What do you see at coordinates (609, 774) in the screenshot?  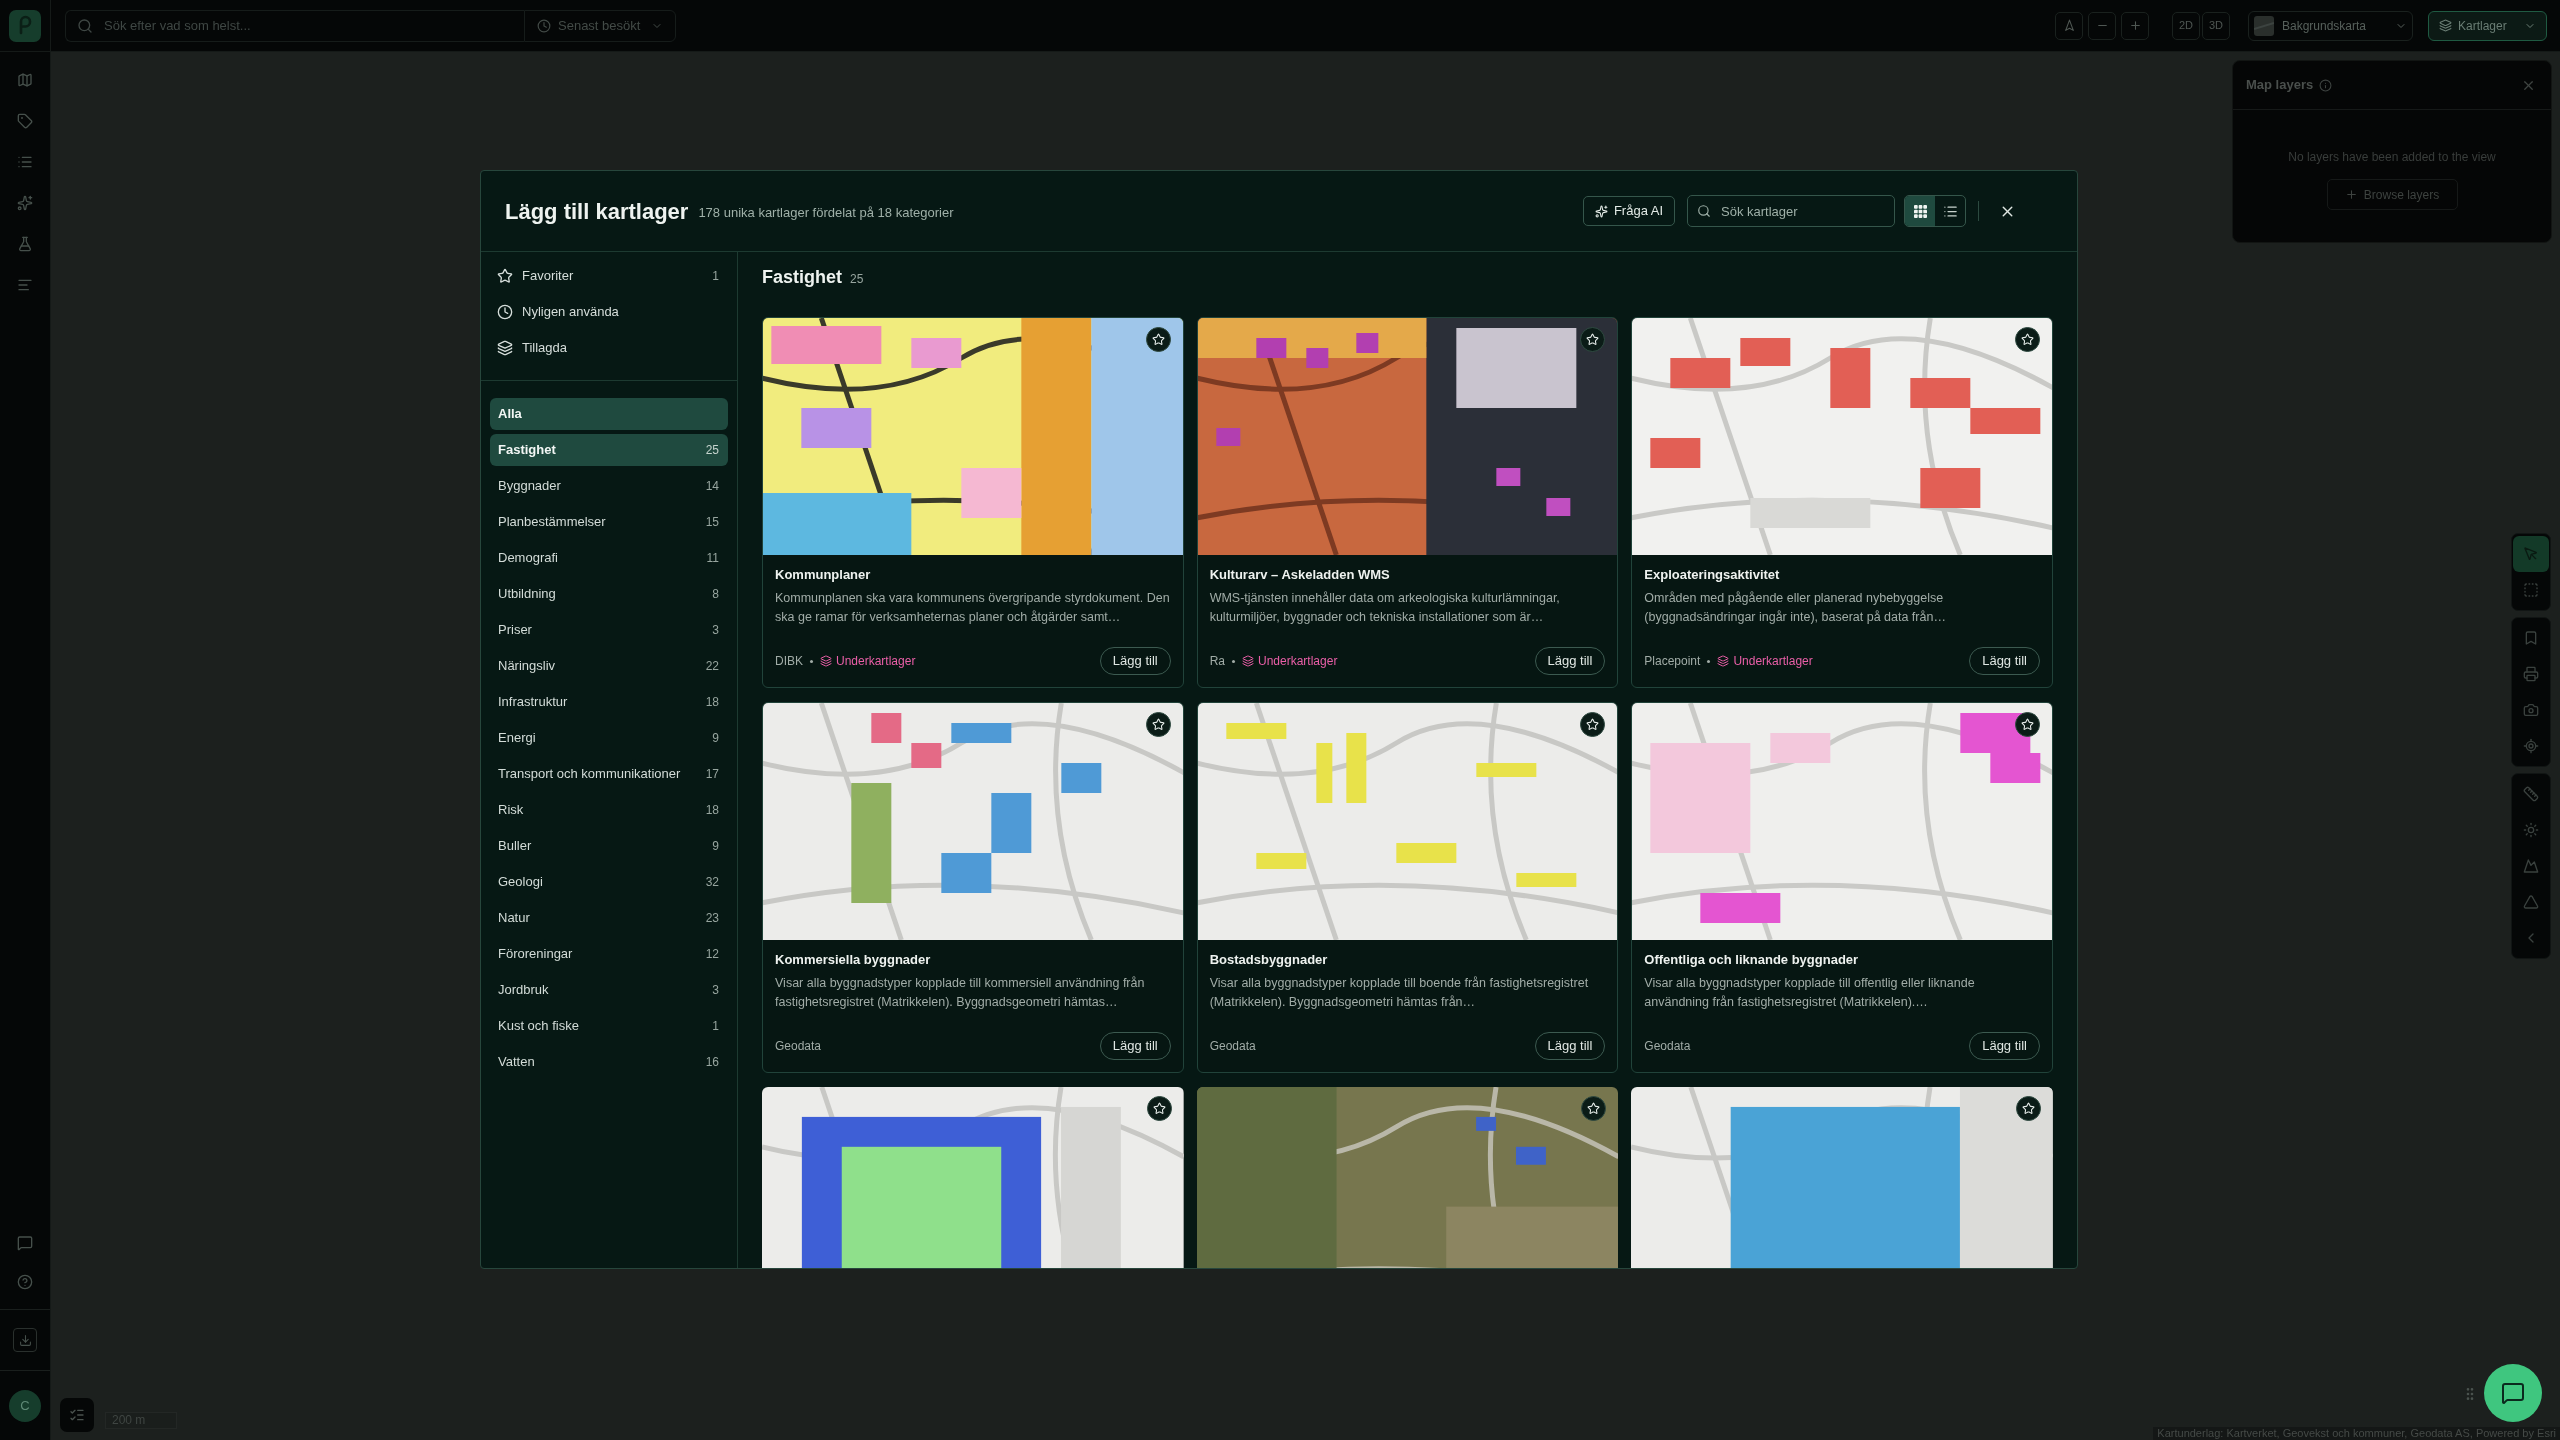 I see `category-item: Transport och kommunikationer 17` at bounding box center [609, 774].